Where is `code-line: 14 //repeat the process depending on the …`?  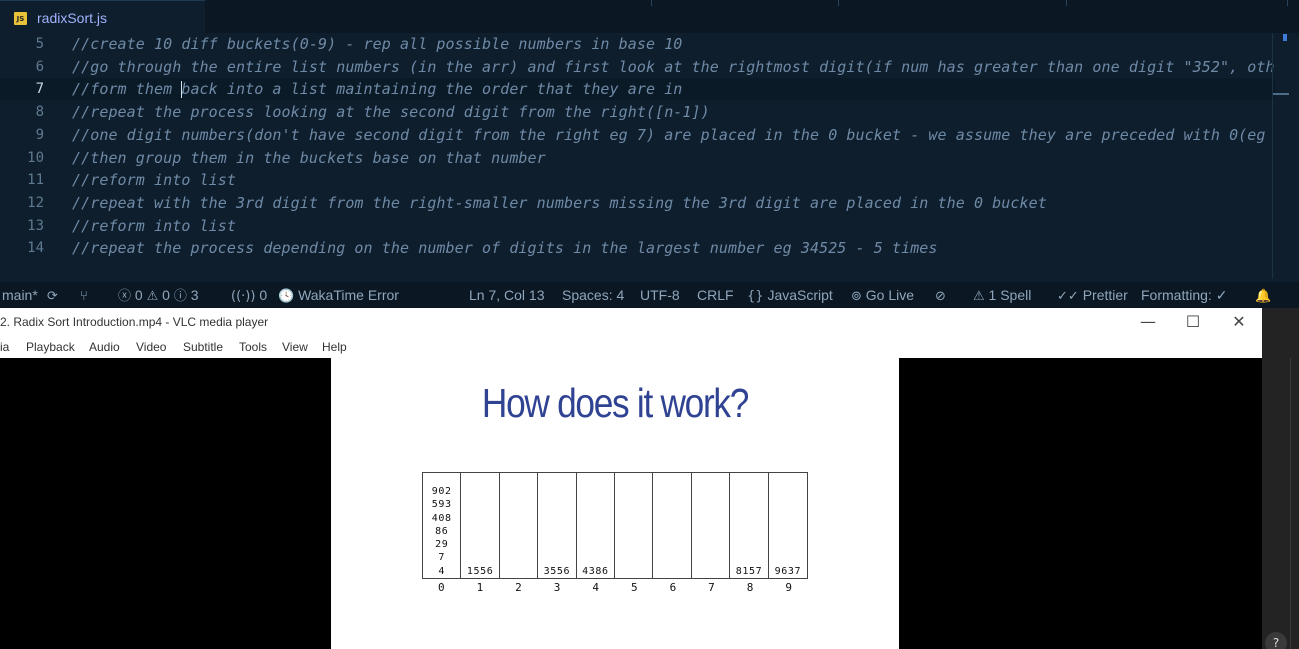 code-line: 14 //repeat the process depending on the … is located at coordinates (637, 248).